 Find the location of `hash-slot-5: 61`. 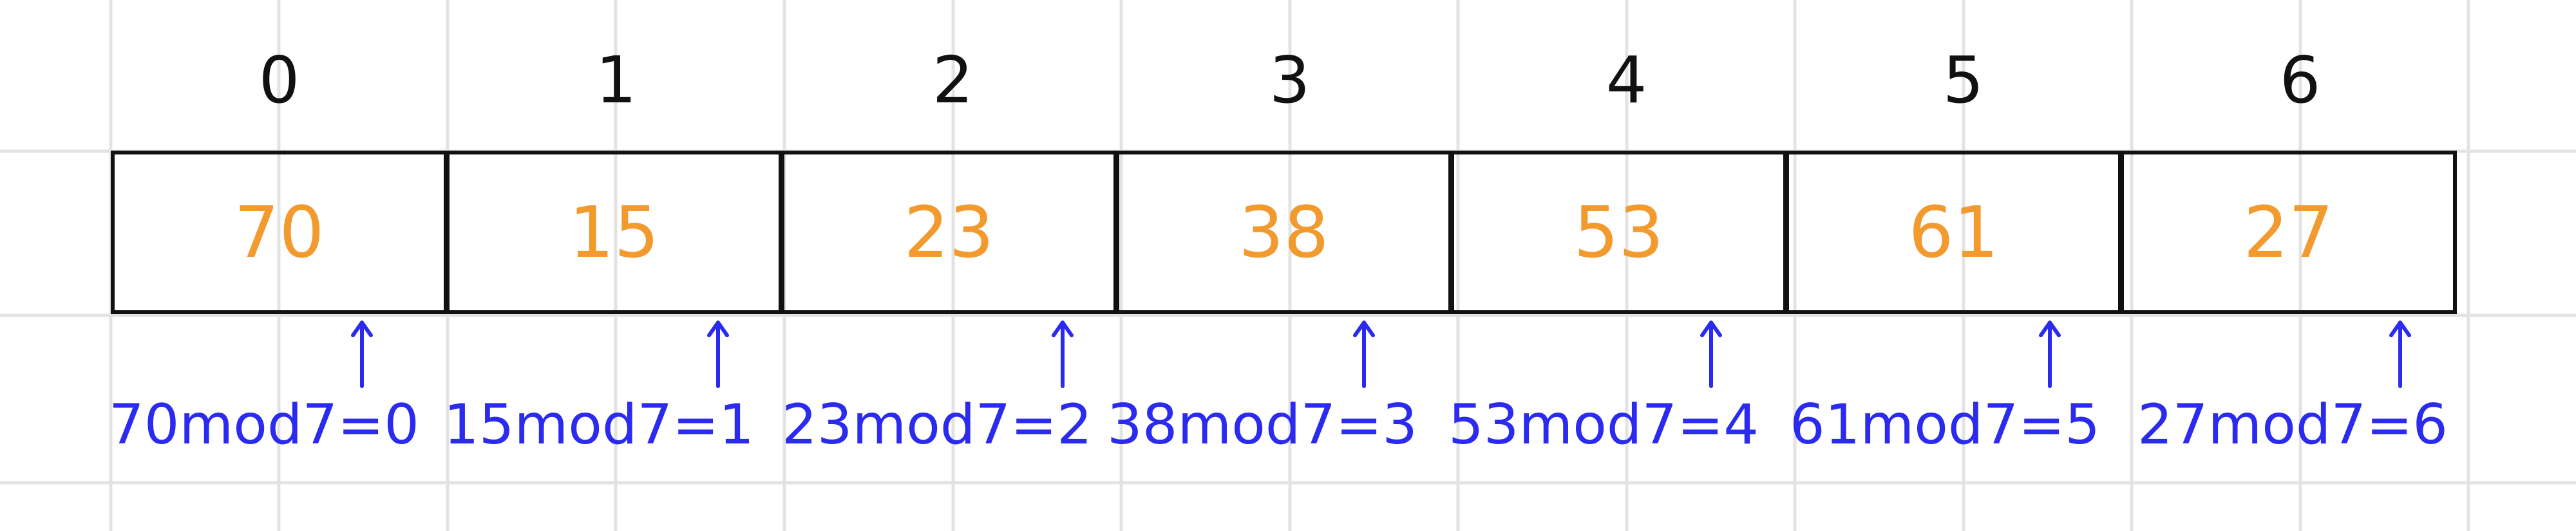

hash-slot-5: 61 is located at coordinates (1954, 232).